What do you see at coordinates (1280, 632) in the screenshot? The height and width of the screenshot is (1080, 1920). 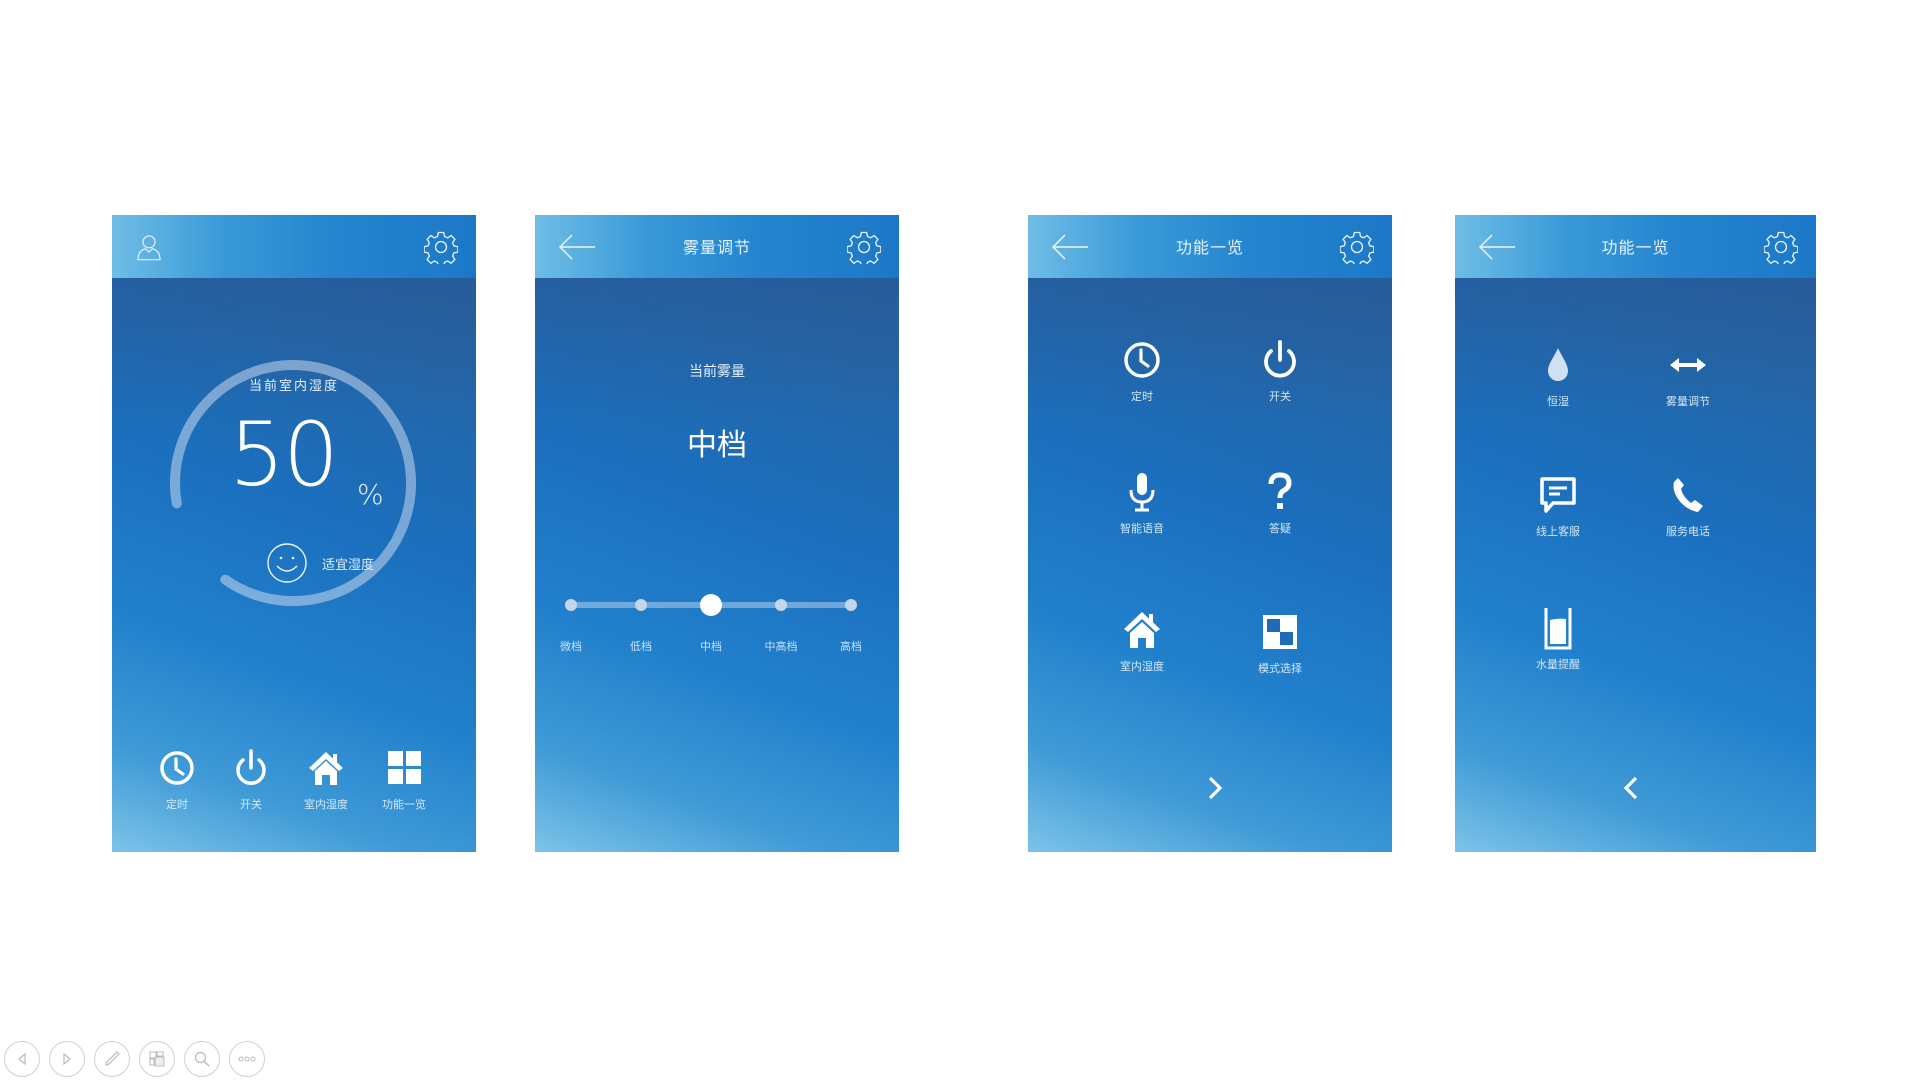 I see `mode-icon` at bounding box center [1280, 632].